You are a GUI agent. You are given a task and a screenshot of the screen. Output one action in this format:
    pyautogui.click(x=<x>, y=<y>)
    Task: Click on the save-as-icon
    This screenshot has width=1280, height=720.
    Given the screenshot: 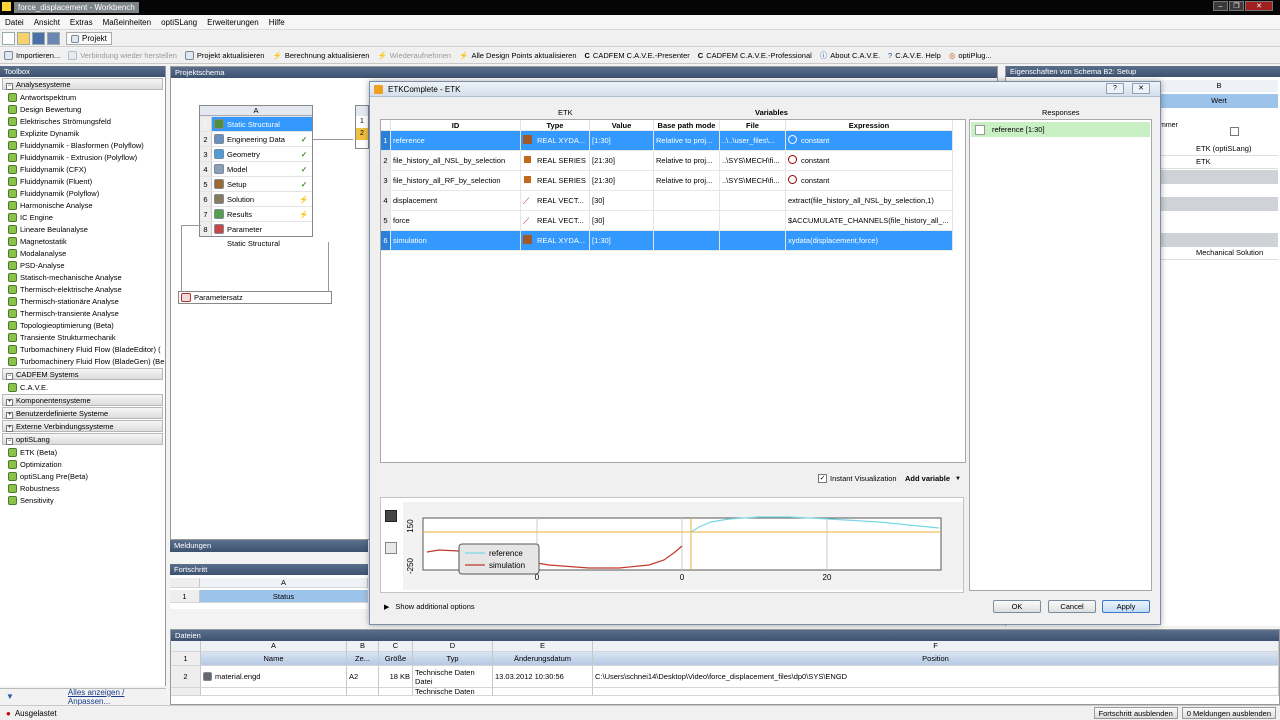 What is the action you would take?
    pyautogui.click(x=53, y=38)
    